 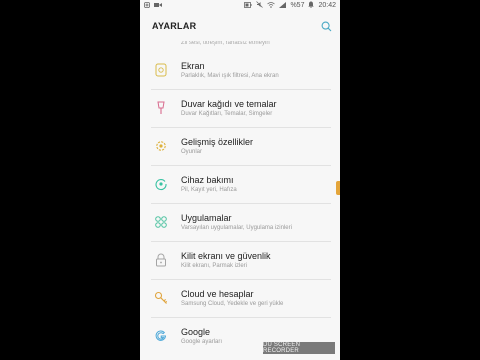 What do you see at coordinates (209, 190) in the screenshot?
I see `item-subtitle: Pil, Kayıt yeri, Hafıza` at bounding box center [209, 190].